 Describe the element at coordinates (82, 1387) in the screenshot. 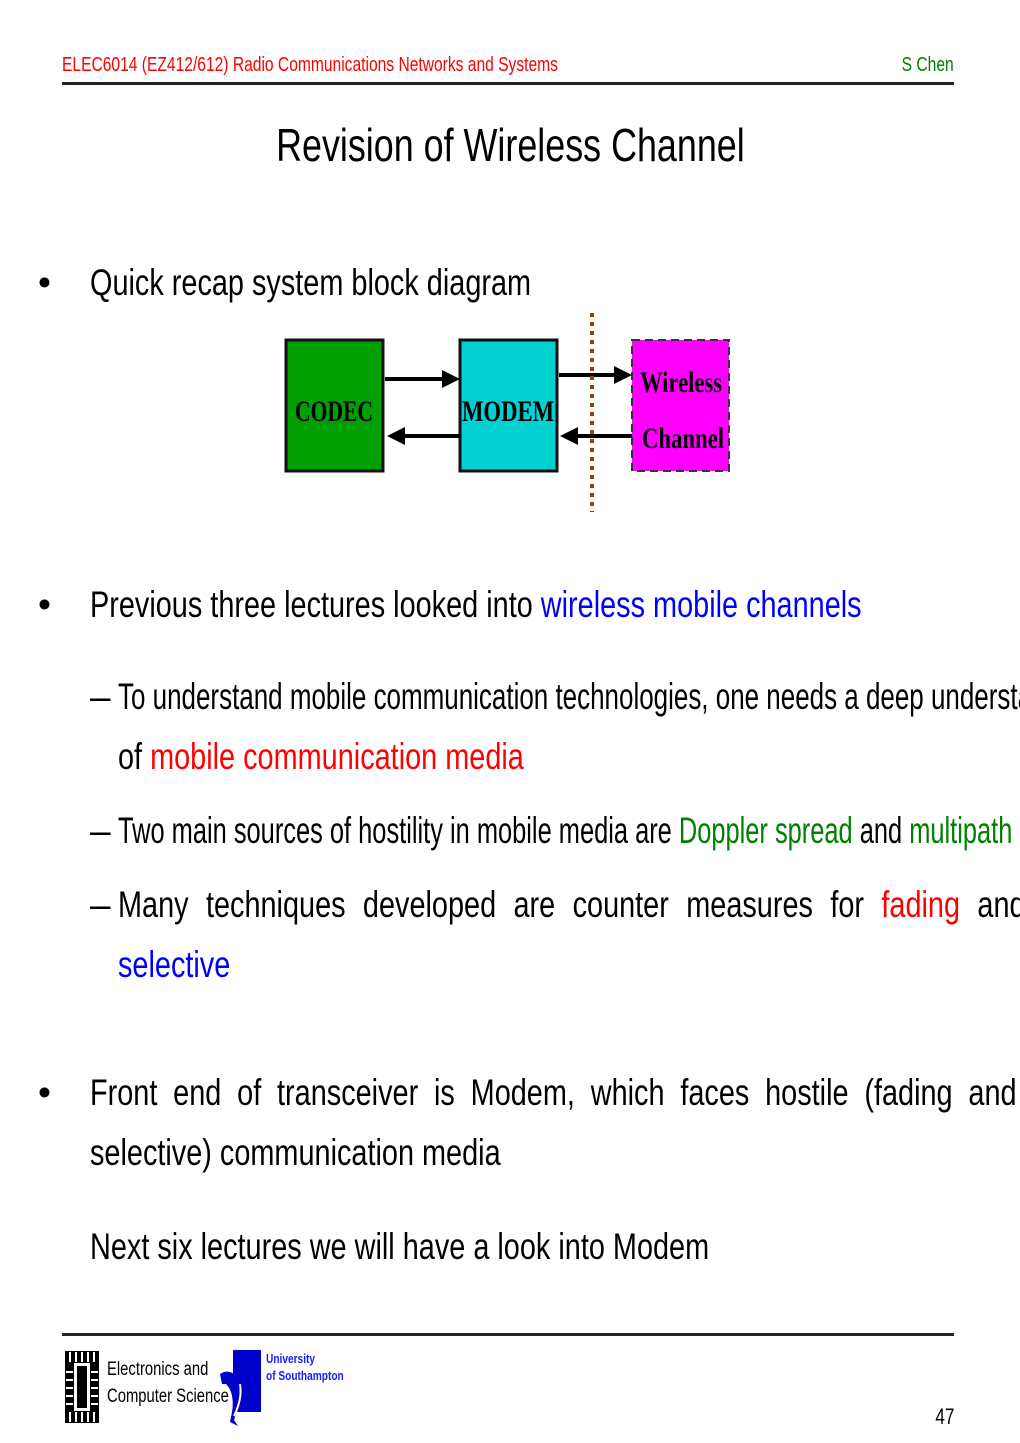

I see `ecs-chip-logo` at that location.